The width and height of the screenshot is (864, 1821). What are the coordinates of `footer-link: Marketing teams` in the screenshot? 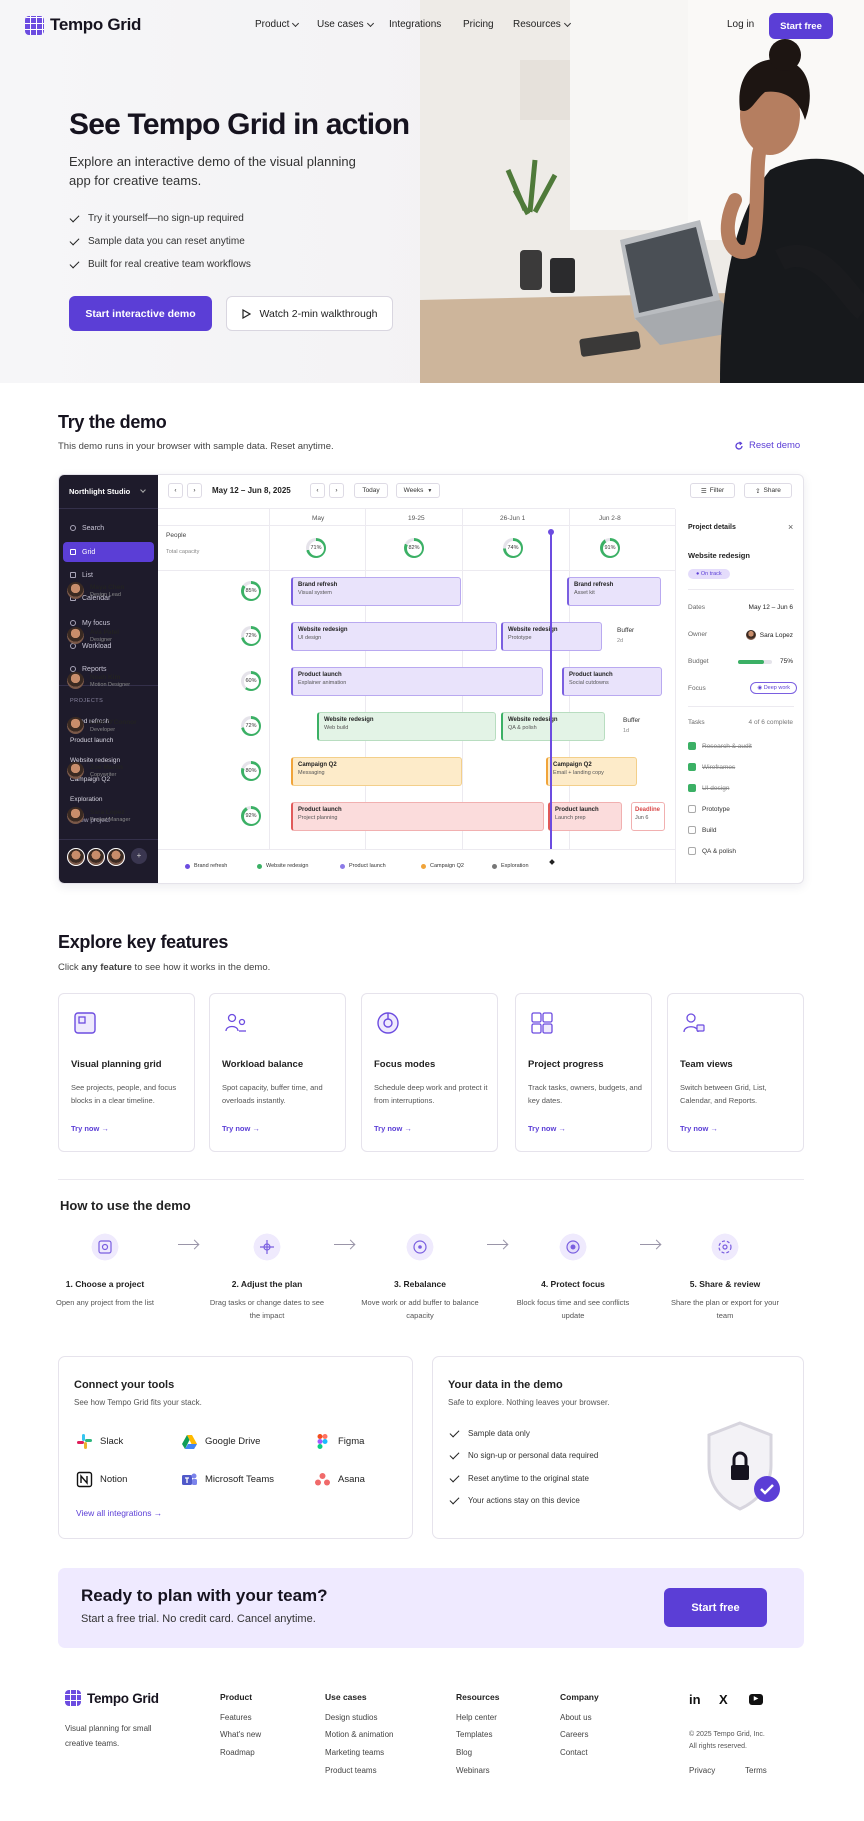 It's located at (354, 1752).